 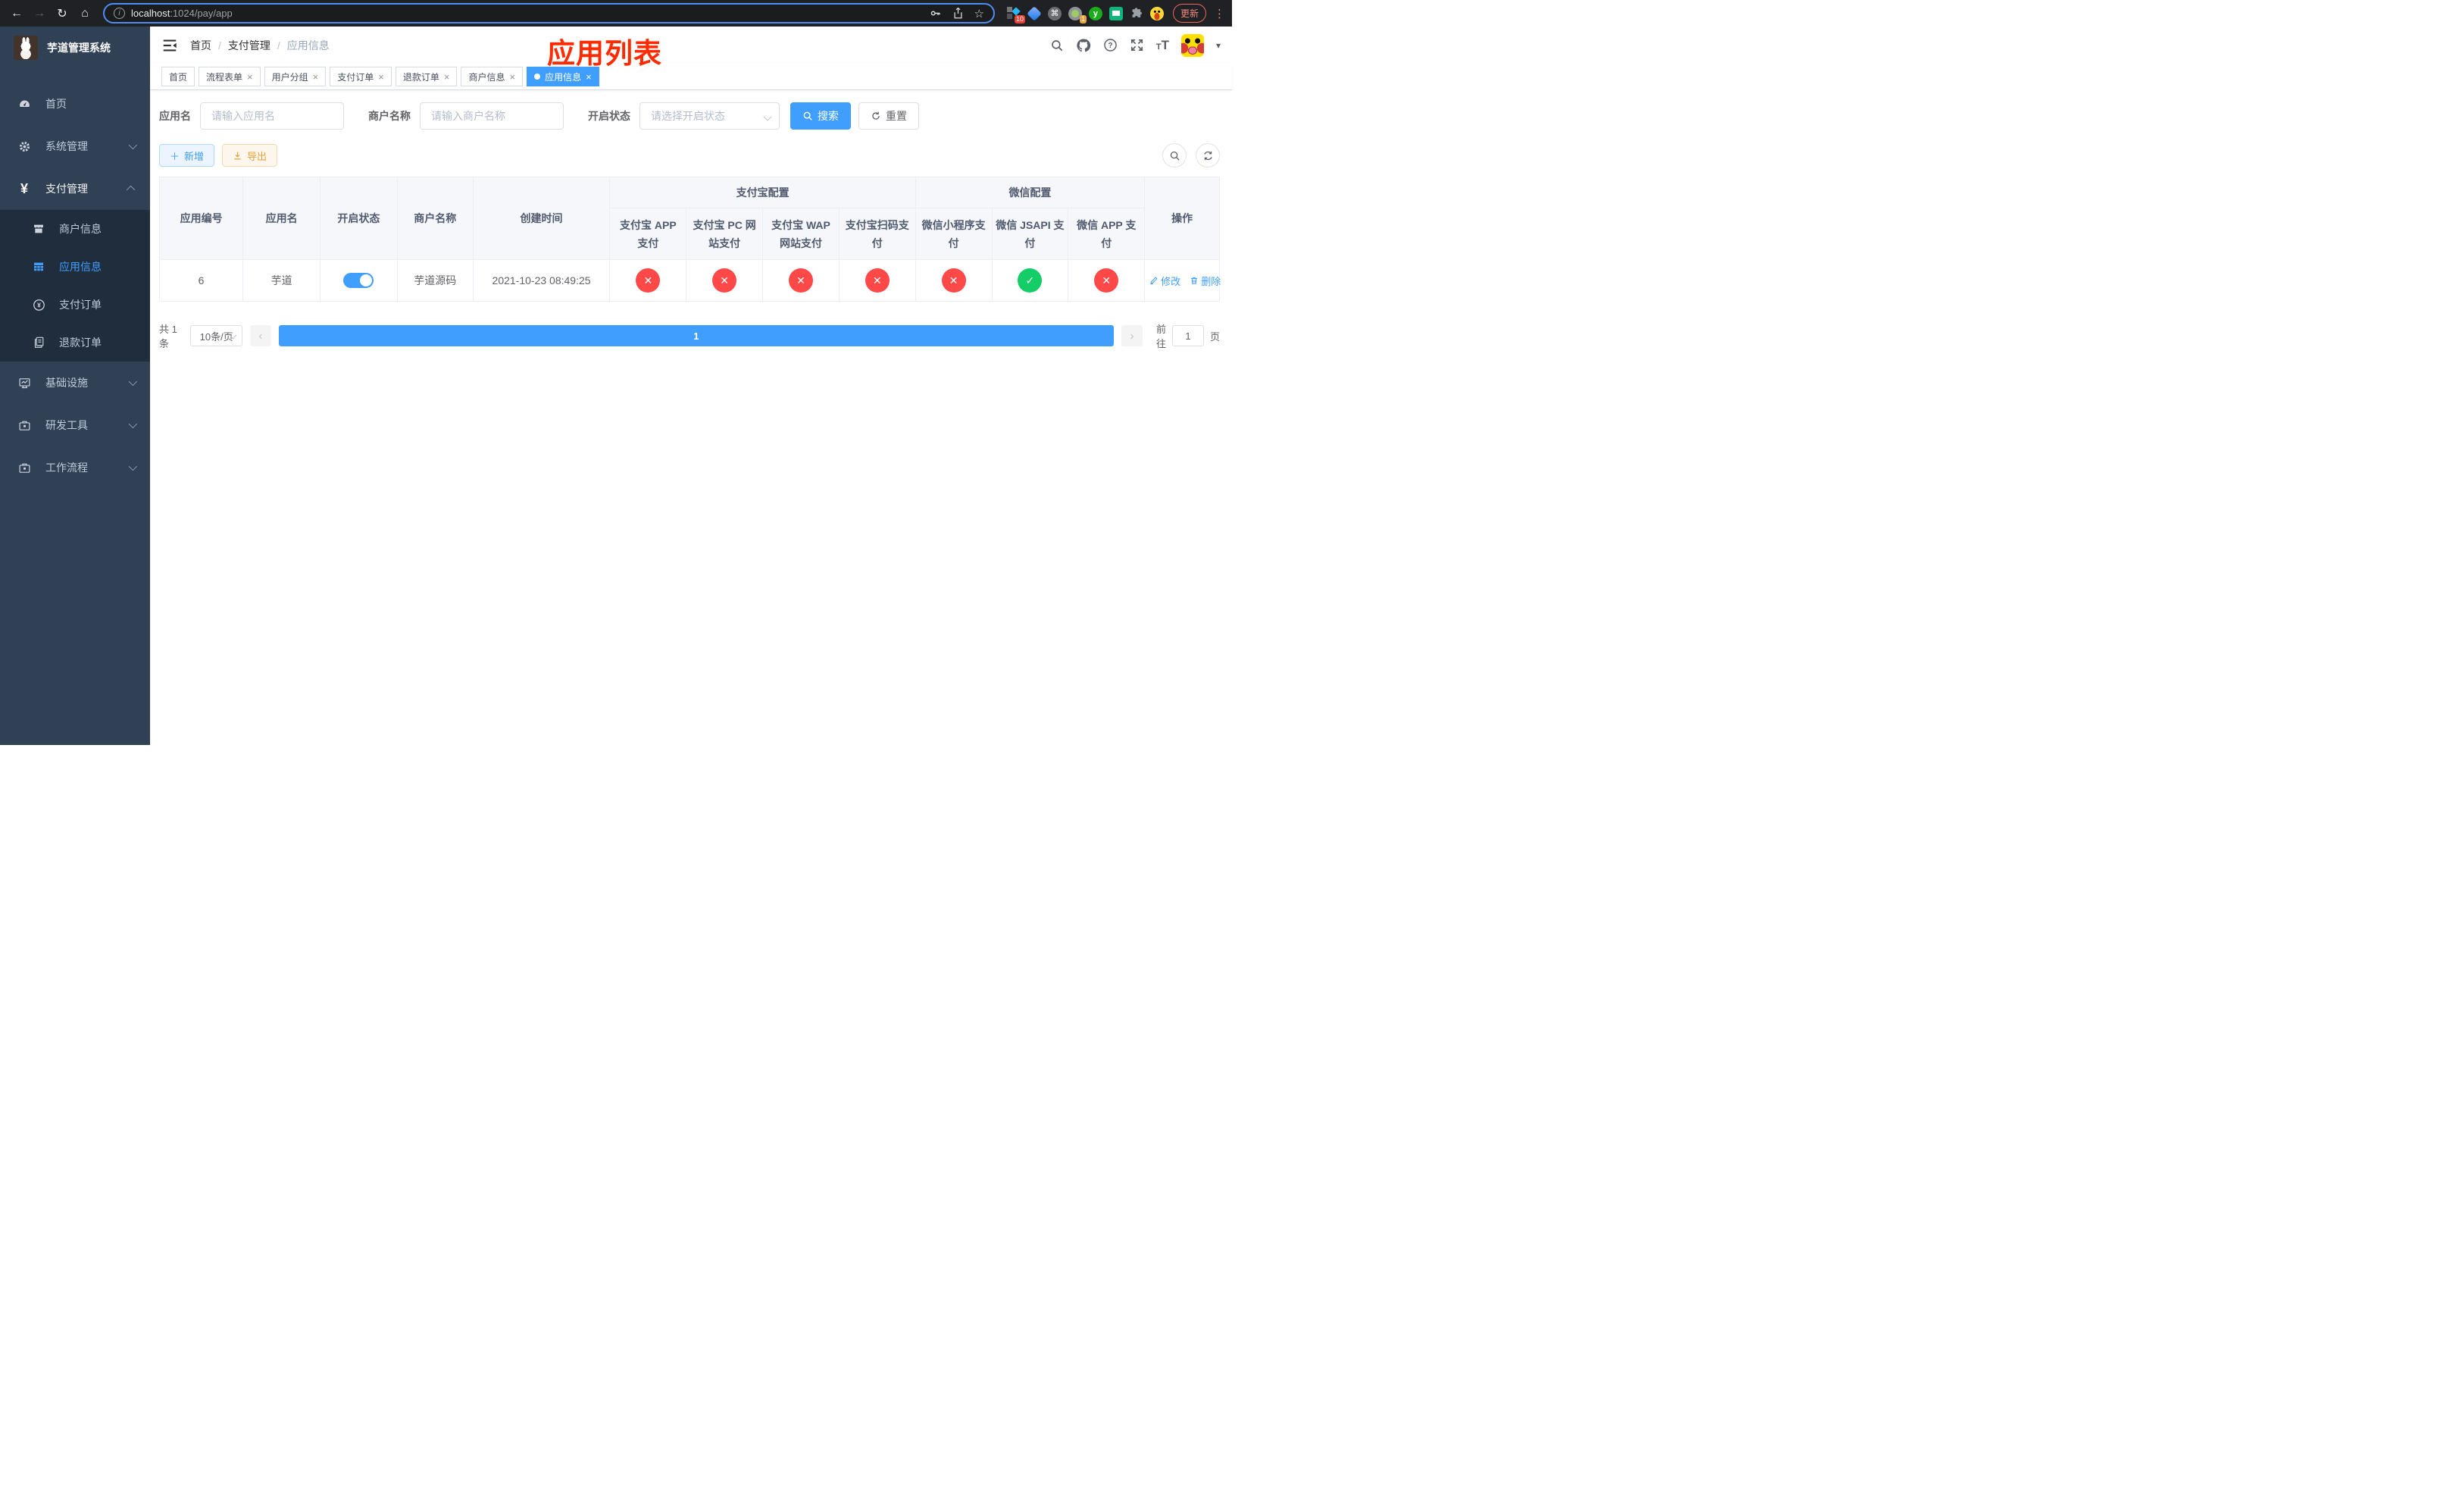 I want to click on address-bar: i localhost:1024/pay/app ☆, so click(x=549, y=13).